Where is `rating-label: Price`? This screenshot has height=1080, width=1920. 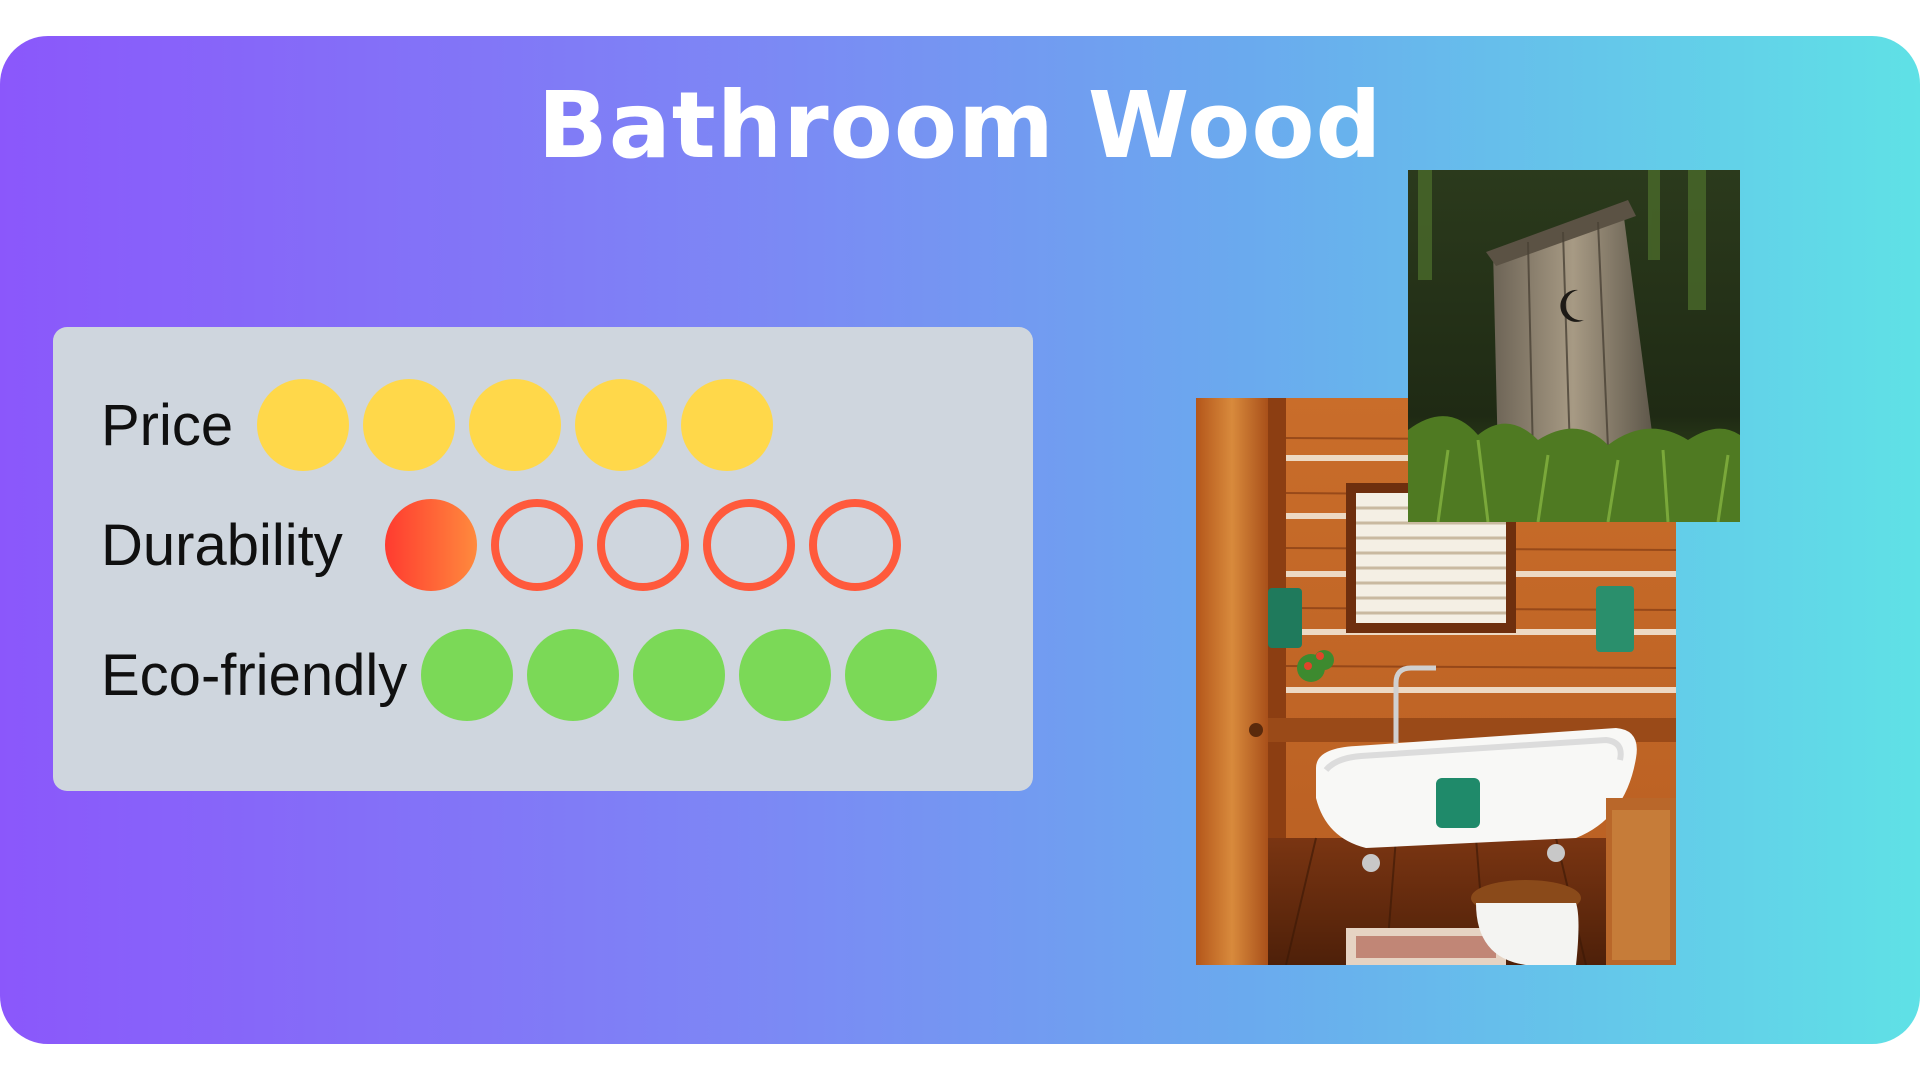 rating-label: Price is located at coordinates (167, 425).